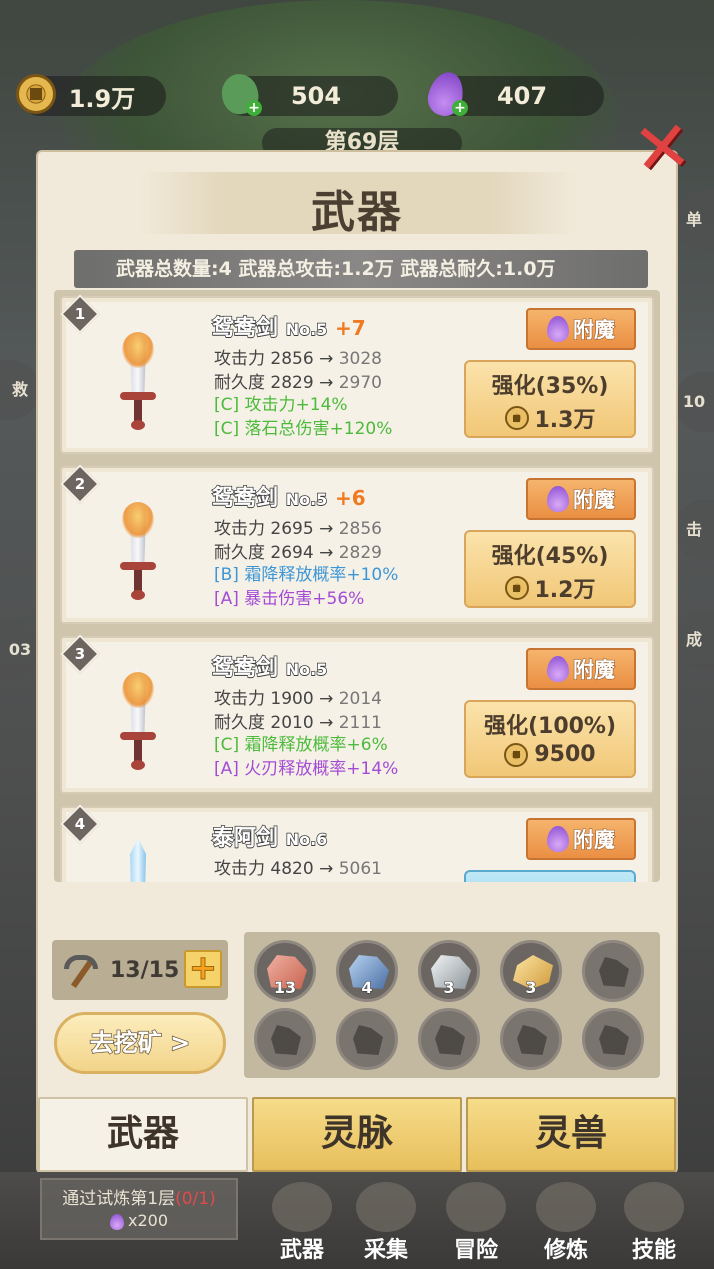 This screenshot has height=1269, width=714. Describe the element at coordinates (446, 94) in the screenshot. I see `purple-flame-icon: +` at that location.